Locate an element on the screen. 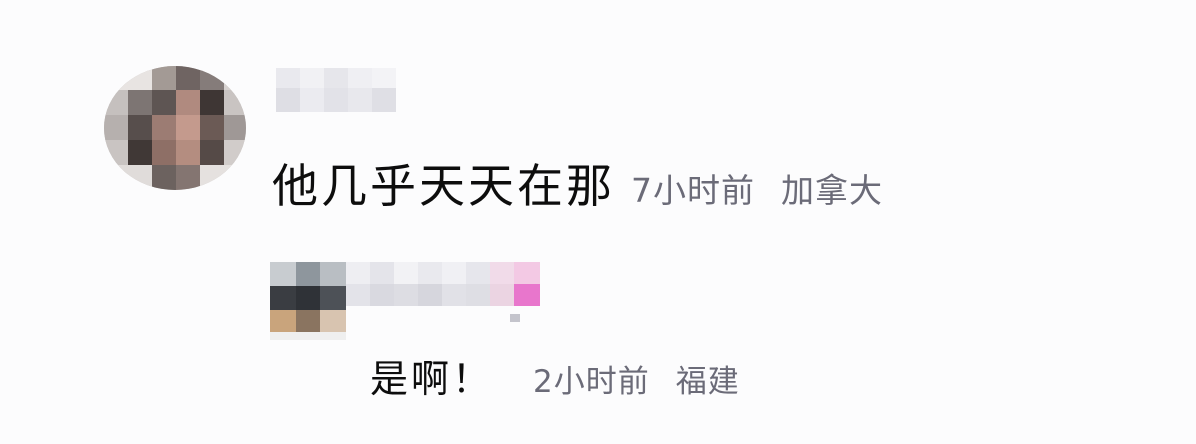 The height and width of the screenshot is (444, 1196). comment-row: 他几乎天天在那 7小时前 加拿大 is located at coordinates (577, 183).